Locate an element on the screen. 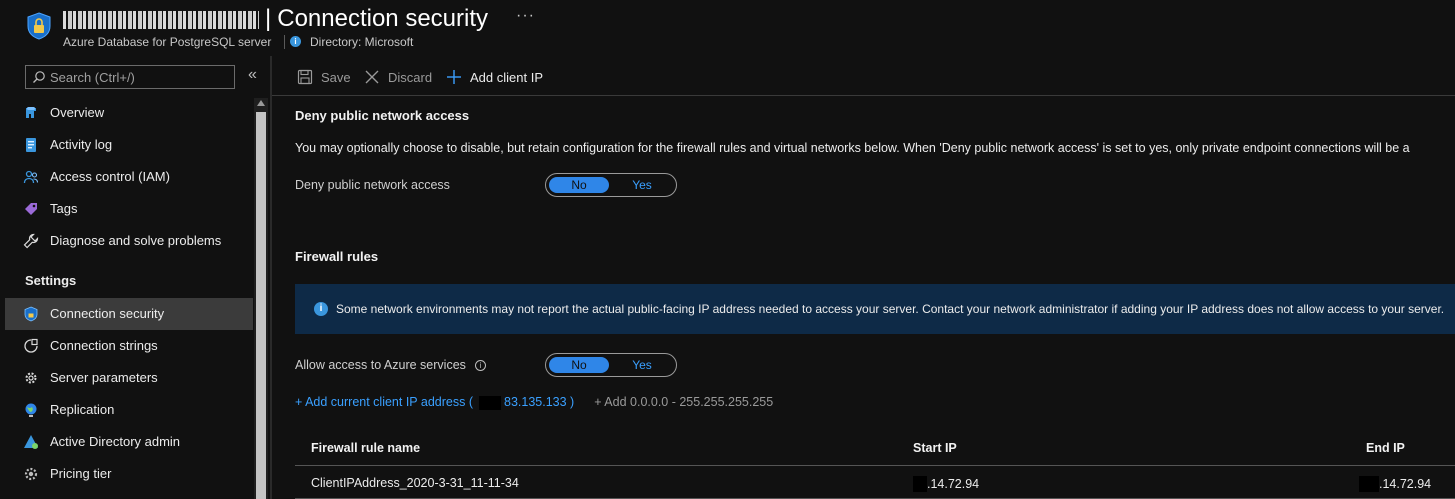 The height and width of the screenshot is (499, 1455). menu-search is located at coordinates (130, 77).